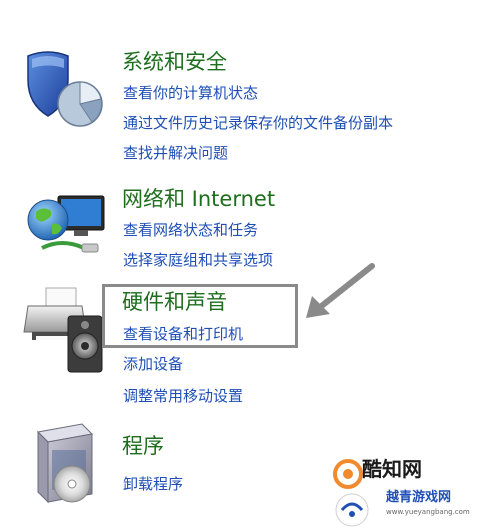  Describe the element at coordinates (183, 396) in the screenshot. I see `link-mobility-settings: 调整常用移动设置` at that location.